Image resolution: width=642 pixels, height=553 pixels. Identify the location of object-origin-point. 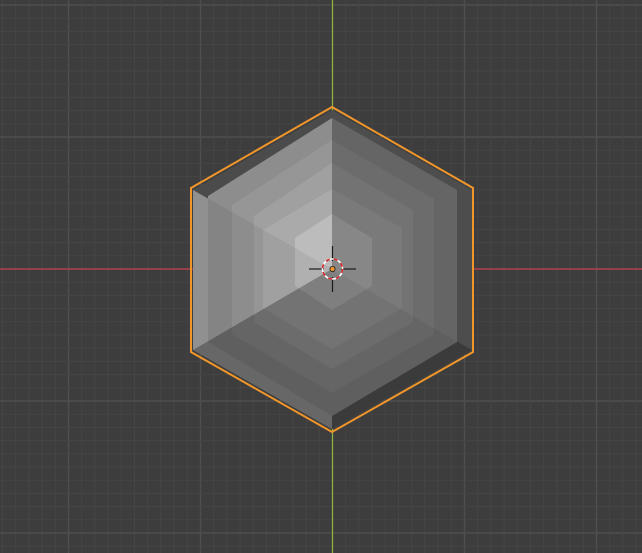
(332, 268).